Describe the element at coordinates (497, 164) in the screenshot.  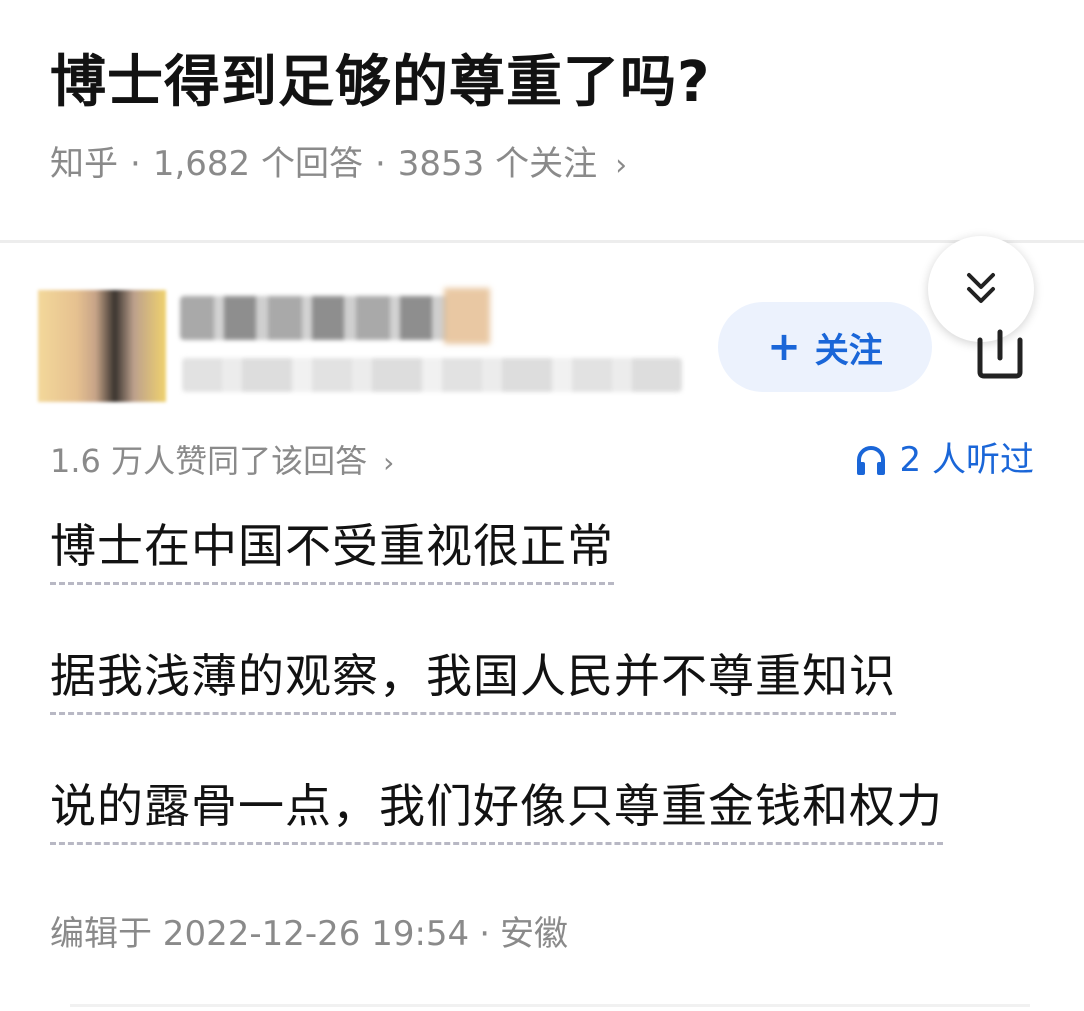
I see `follower-count: 3853 个关注` at that location.